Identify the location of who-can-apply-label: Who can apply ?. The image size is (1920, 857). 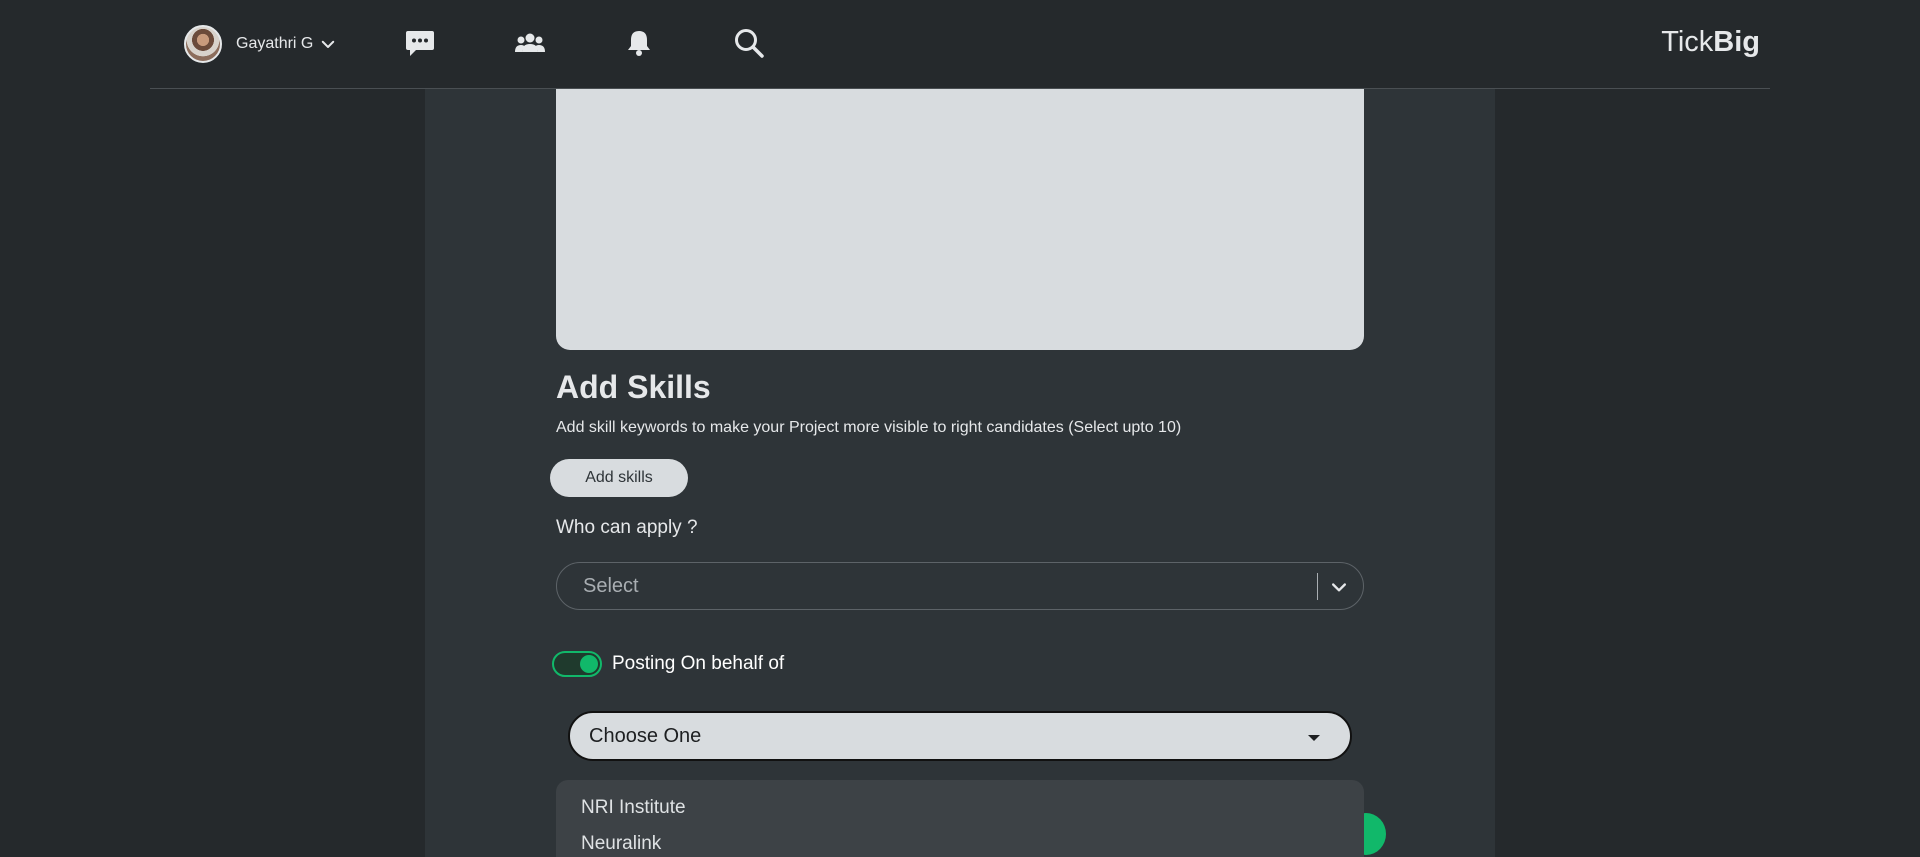
(627, 527).